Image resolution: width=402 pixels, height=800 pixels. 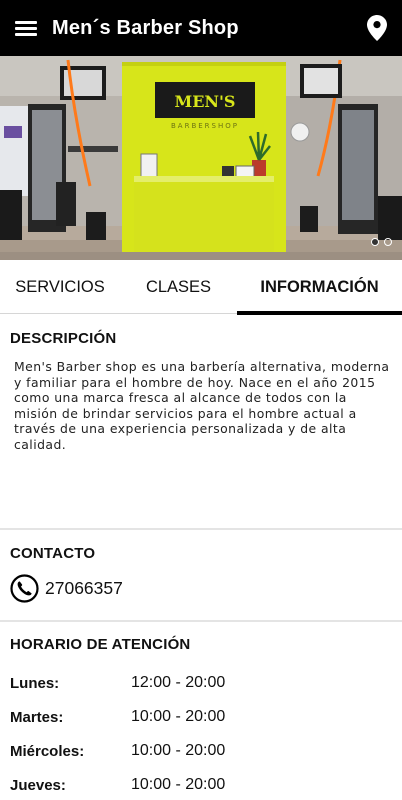 What do you see at coordinates (201, 338) in the screenshot?
I see `description-section: DESCRIPCIÓN` at bounding box center [201, 338].